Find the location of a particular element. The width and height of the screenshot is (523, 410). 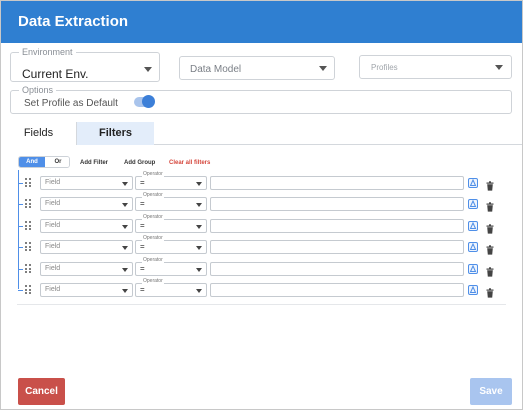

data-model-select: Data Model is located at coordinates (257, 68).